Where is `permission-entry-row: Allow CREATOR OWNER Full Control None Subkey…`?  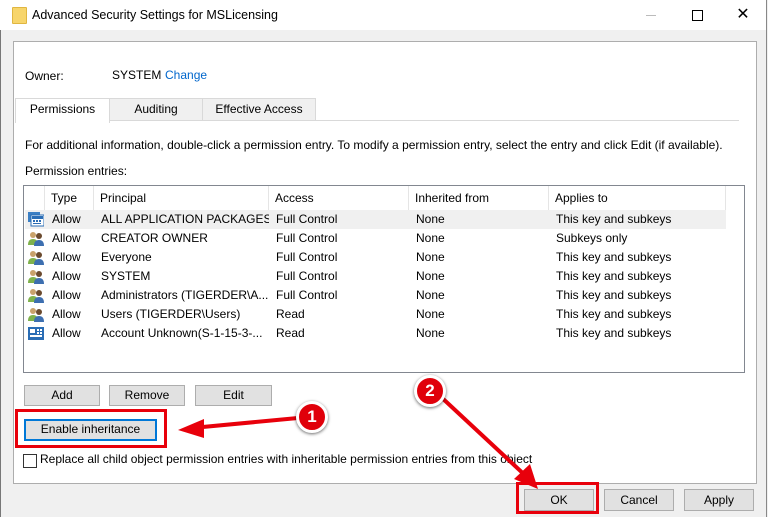 permission-entry-row: Allow CREATOR OWNER Full Control None Subkey… is located at coordinates (375, 238).